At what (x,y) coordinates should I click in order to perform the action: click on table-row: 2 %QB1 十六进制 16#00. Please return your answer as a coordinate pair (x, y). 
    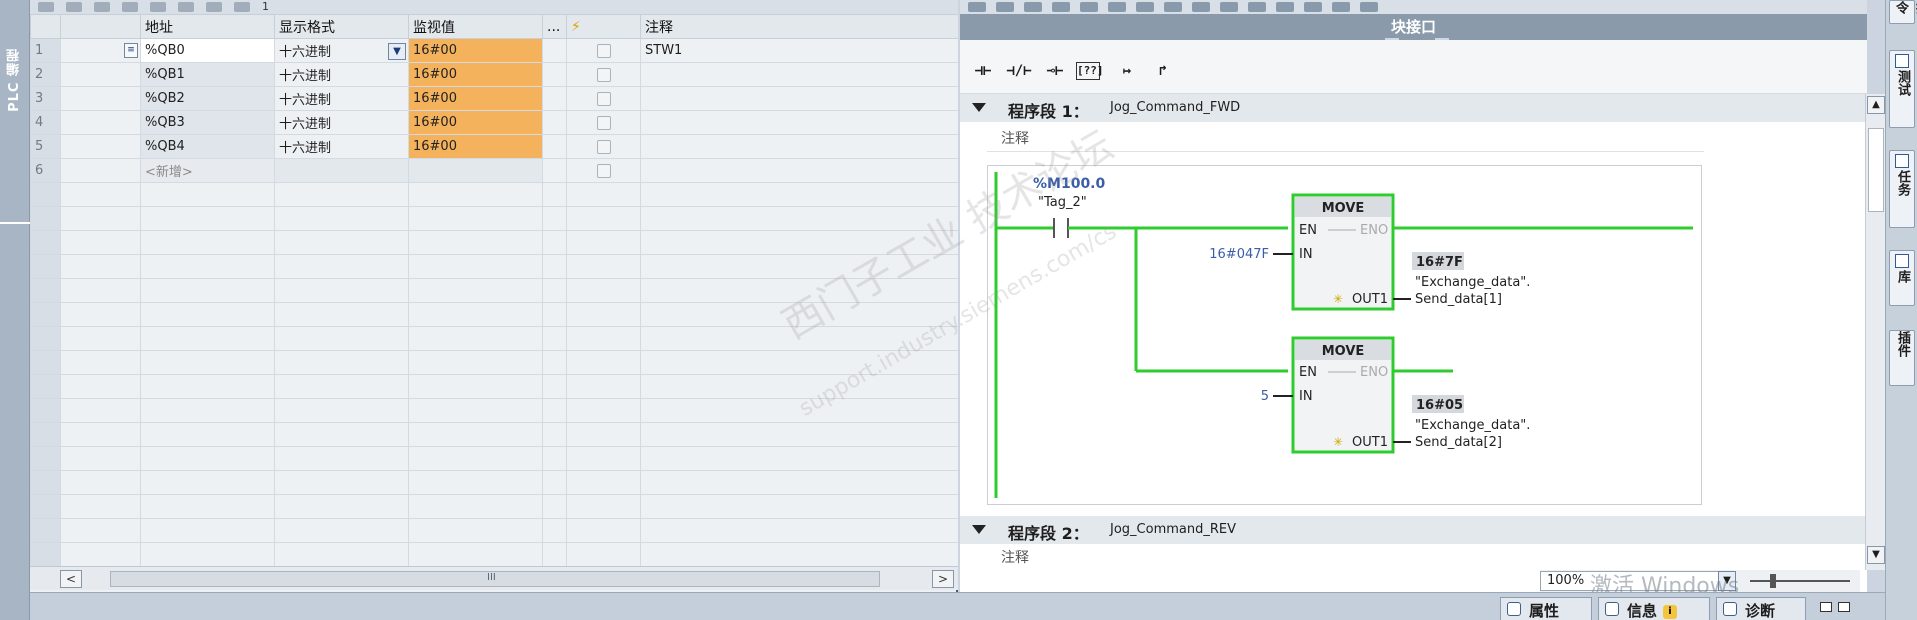
    Looking at the image, I should click on (494, 74).